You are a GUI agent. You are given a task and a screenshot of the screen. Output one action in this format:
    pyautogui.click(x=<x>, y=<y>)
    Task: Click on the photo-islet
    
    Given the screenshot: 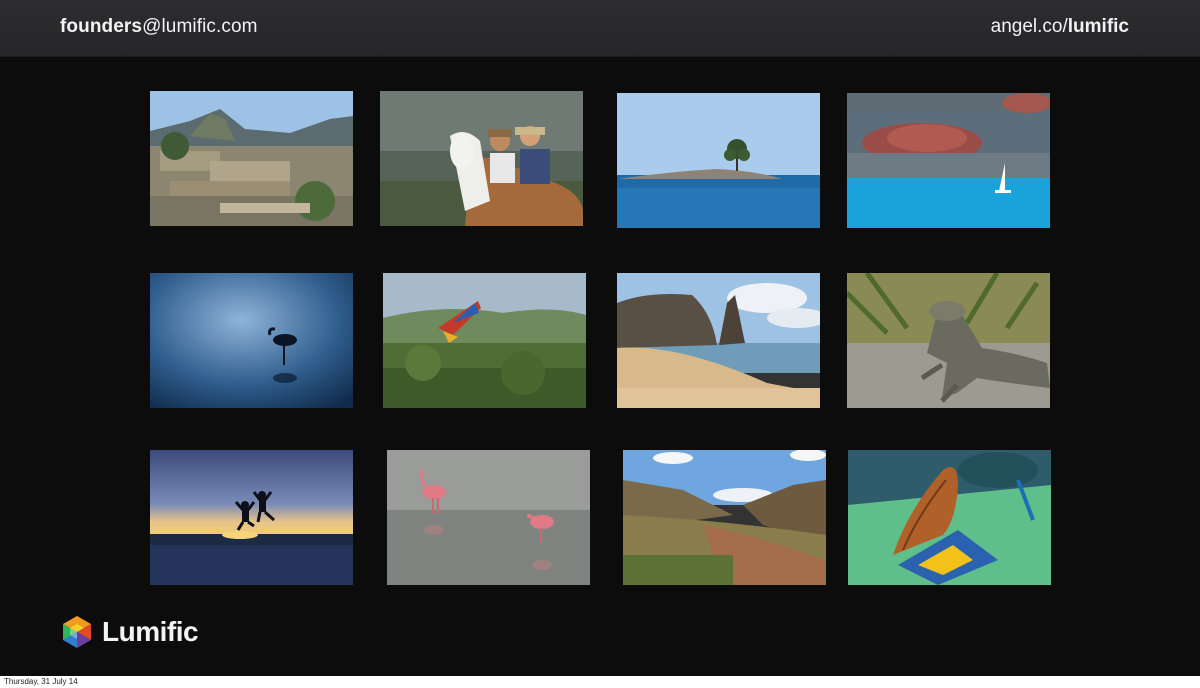 What is the action you would take?
    pyautogui.click(x=718, y=160)
    